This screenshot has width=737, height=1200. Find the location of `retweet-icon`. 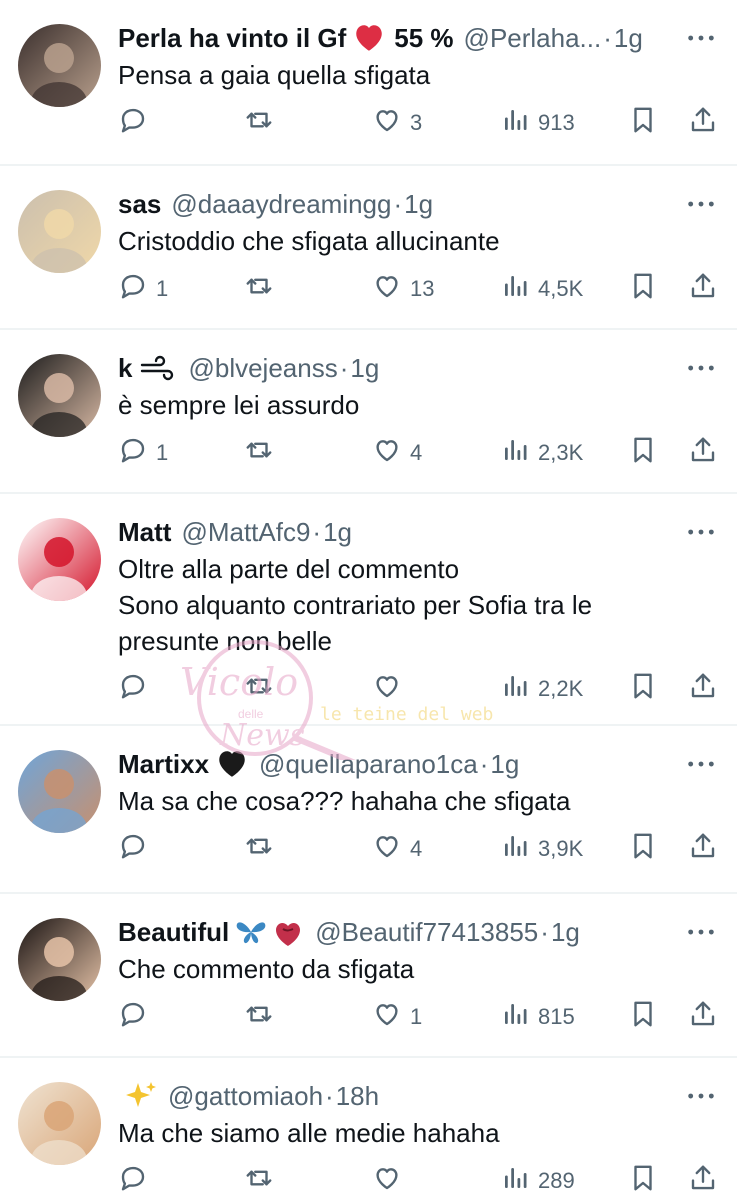

retweet-icon is located at coordinates (259, 123).